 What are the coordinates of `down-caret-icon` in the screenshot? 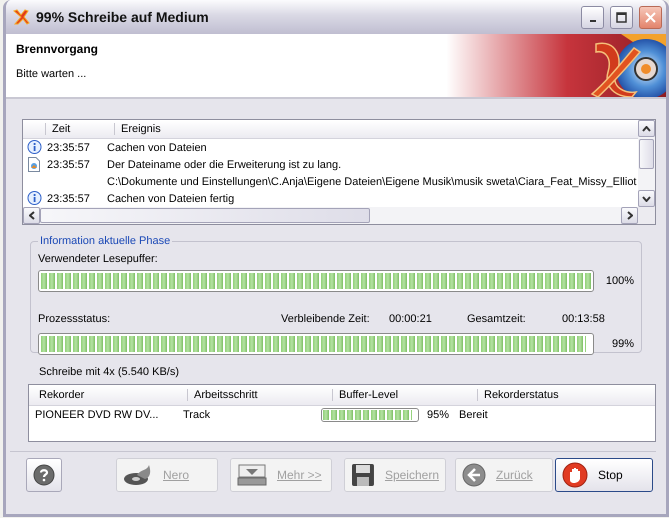 It's located at (646, 199).